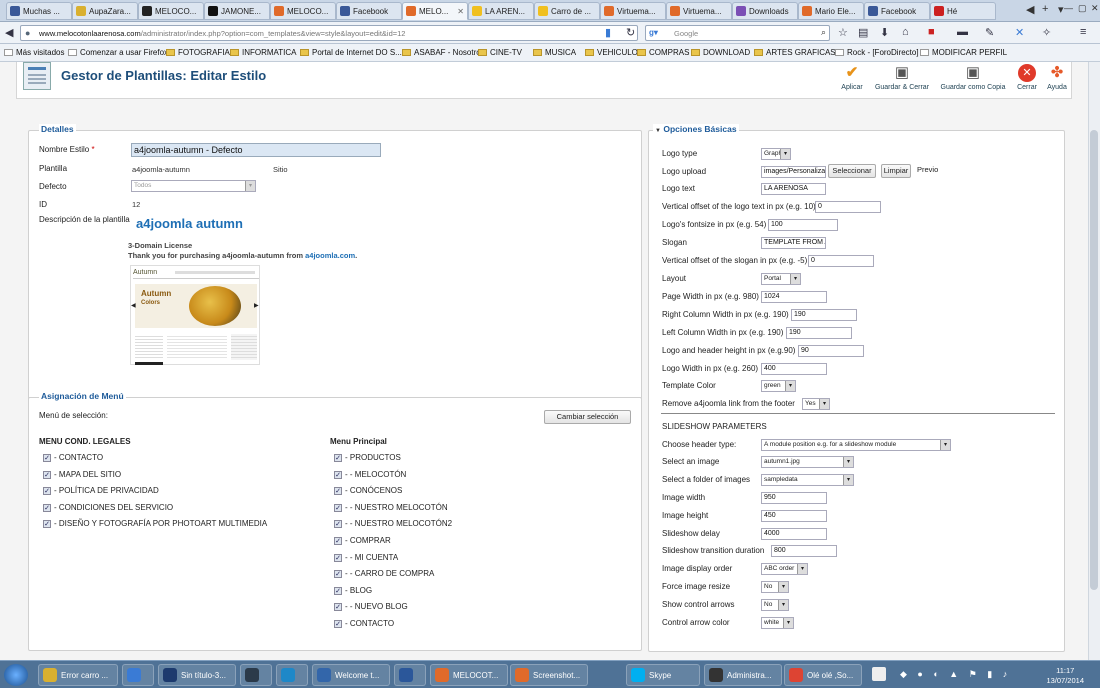  I want to click on extension-icon: ✧, so click(1046, 32).